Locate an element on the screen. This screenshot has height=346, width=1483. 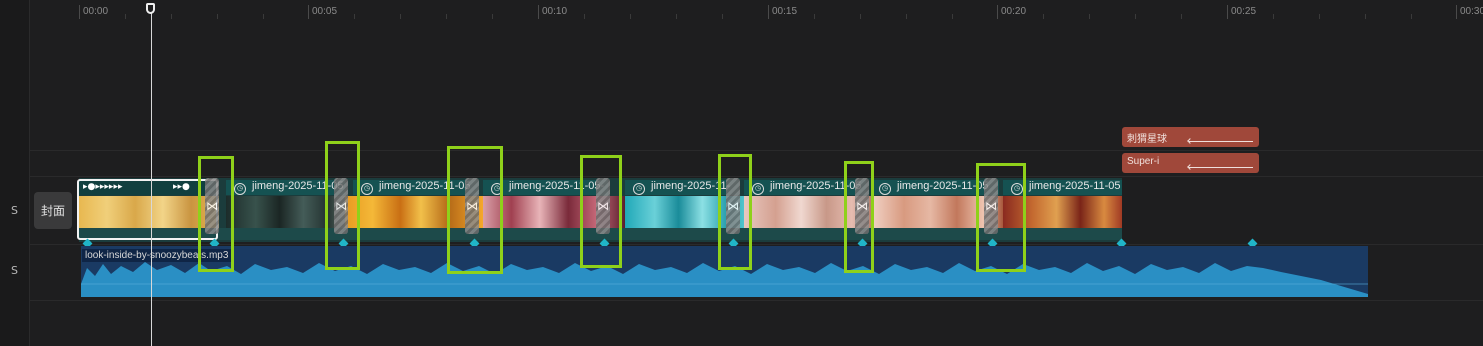
ruler-label: 00:25 is located at coordinates (1244, 11).